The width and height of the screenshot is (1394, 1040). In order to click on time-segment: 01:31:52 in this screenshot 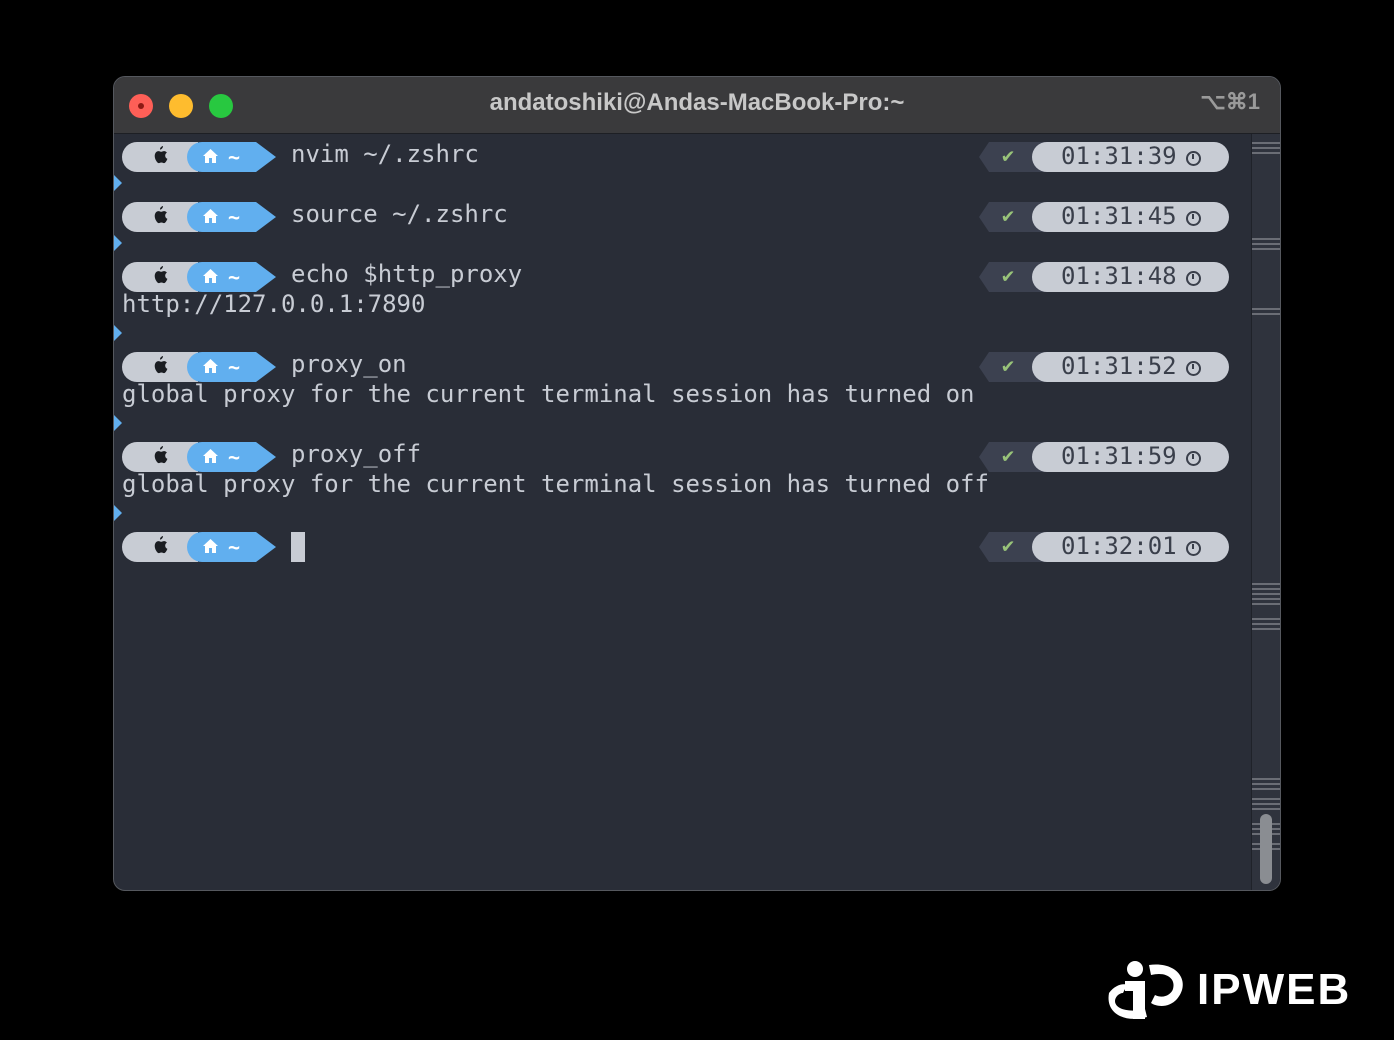, I will do `click(1130, 367)`.